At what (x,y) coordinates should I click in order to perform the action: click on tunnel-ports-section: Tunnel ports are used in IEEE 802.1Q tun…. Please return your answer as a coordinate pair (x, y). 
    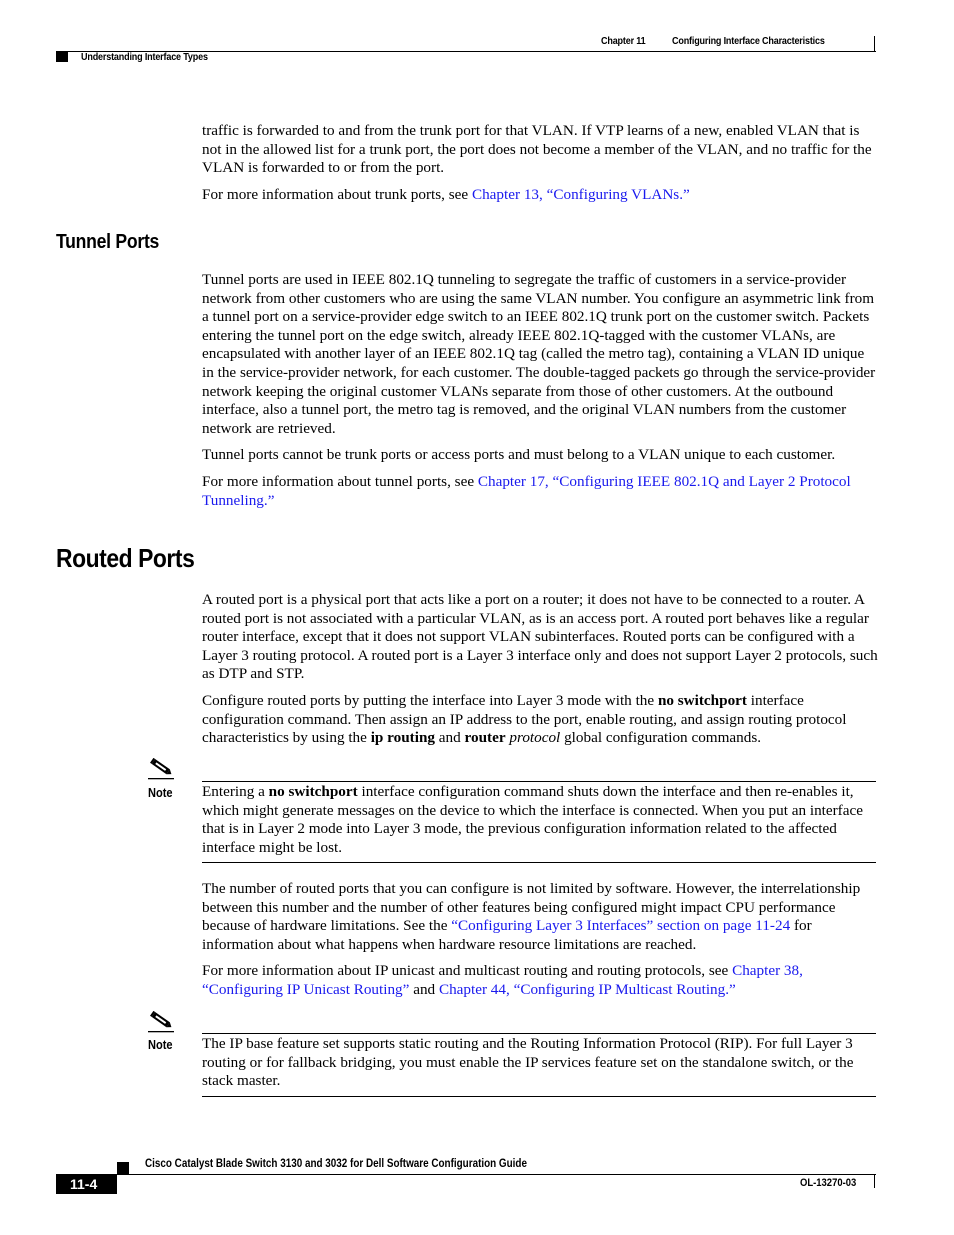
    Looking at the image, I should click on (540, 390).